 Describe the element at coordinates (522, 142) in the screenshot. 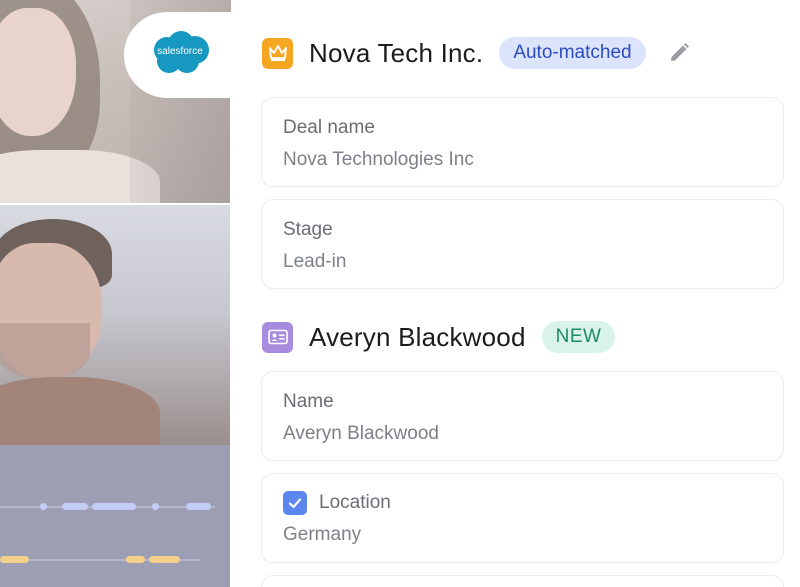

I see `deal-name-field: Deal name Nova Technologies Inc` at that location.